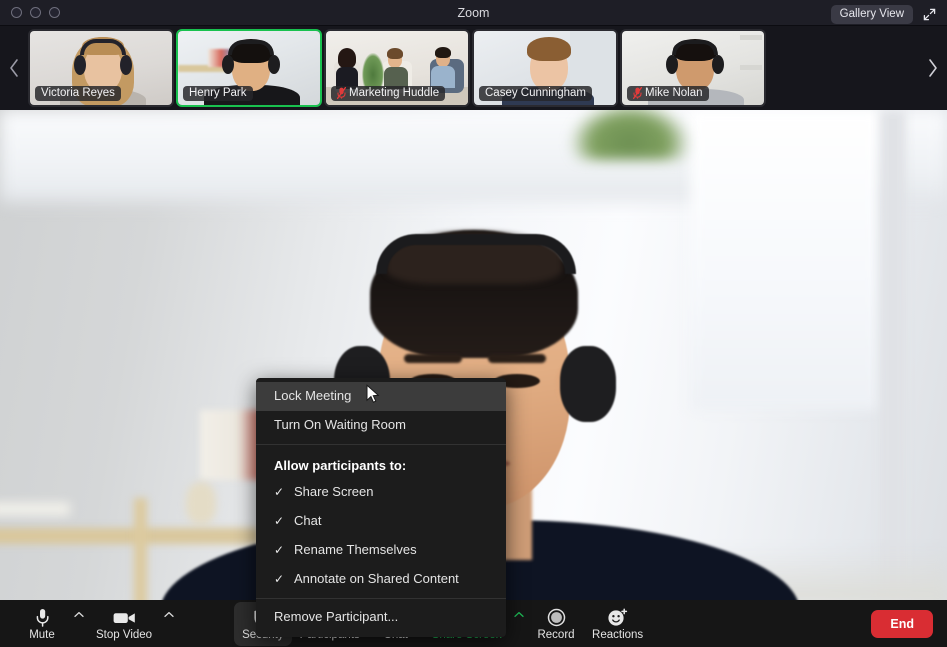 The height and width of the screenshot is (647, 947). I want to click on end-meeting-button: End, so click(902, 623).